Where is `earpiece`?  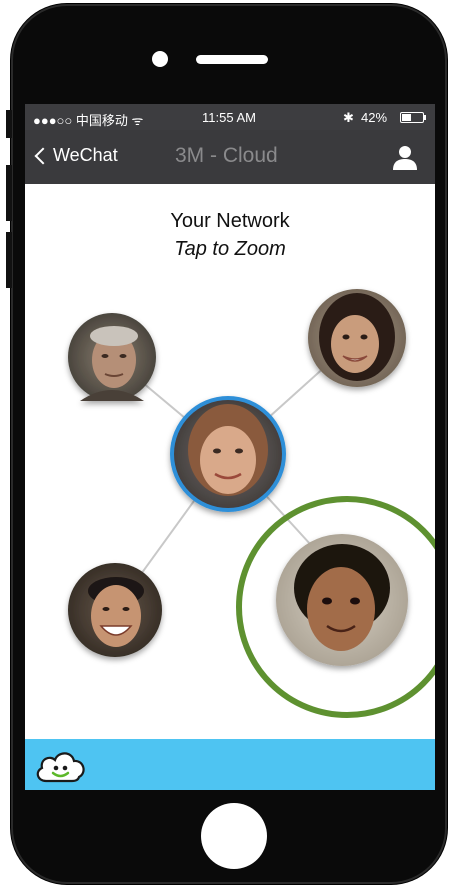 earpiece is located at coordinates (232, 59).